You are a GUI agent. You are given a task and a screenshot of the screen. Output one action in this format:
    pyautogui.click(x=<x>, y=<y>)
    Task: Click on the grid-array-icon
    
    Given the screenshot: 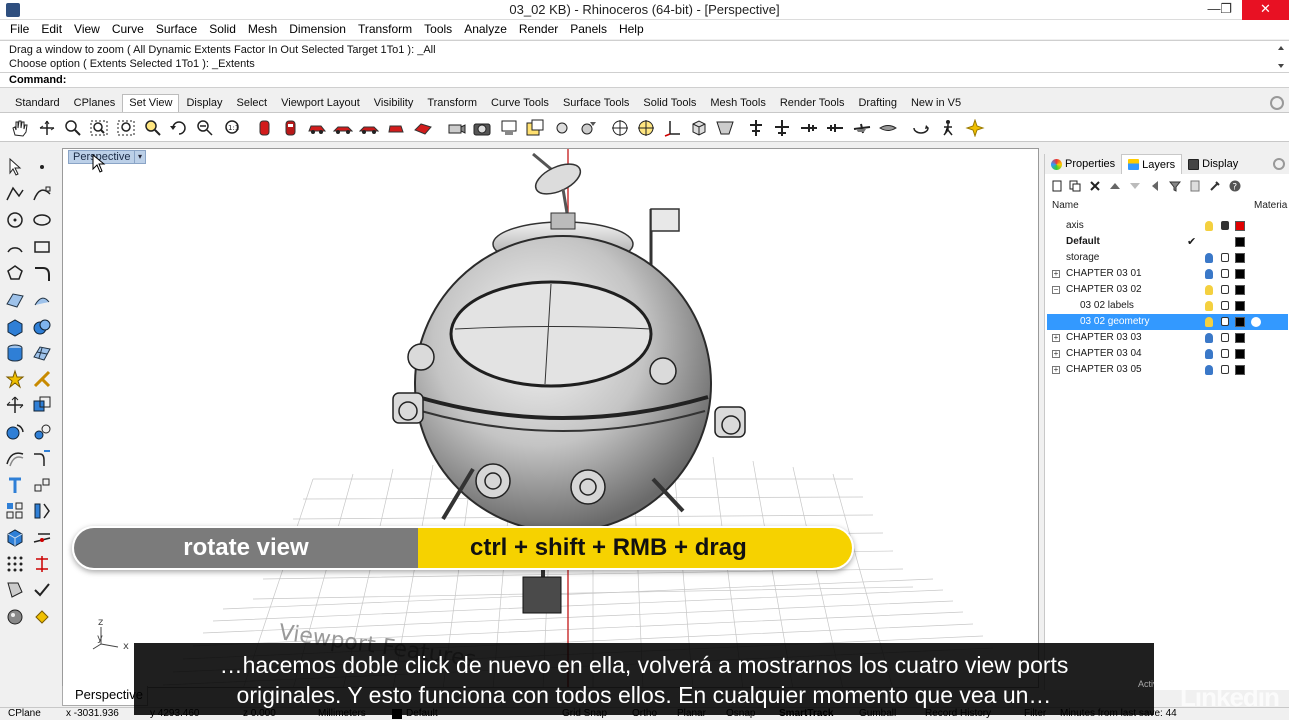 What is the action you would take?
    pyautogui.click(x=15, y=511)
    